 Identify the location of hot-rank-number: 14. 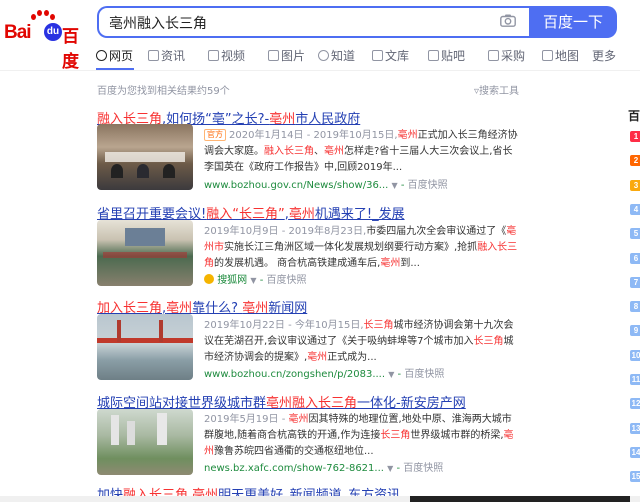
(635, 452).